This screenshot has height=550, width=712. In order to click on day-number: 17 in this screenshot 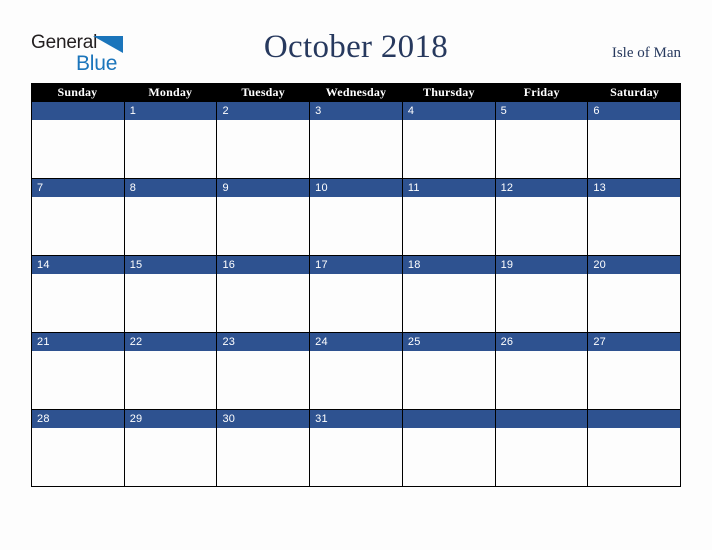, I will do `click(356, 265)`.